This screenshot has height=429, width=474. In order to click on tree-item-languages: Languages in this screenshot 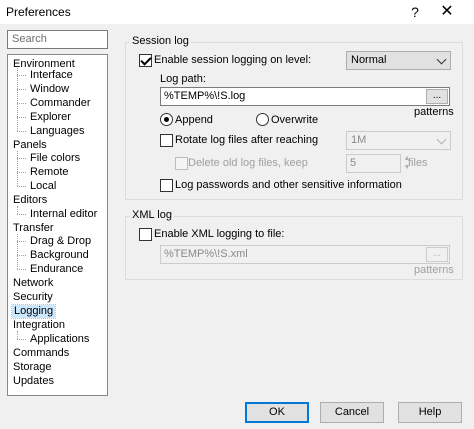, I will do `click(57, 131)`.